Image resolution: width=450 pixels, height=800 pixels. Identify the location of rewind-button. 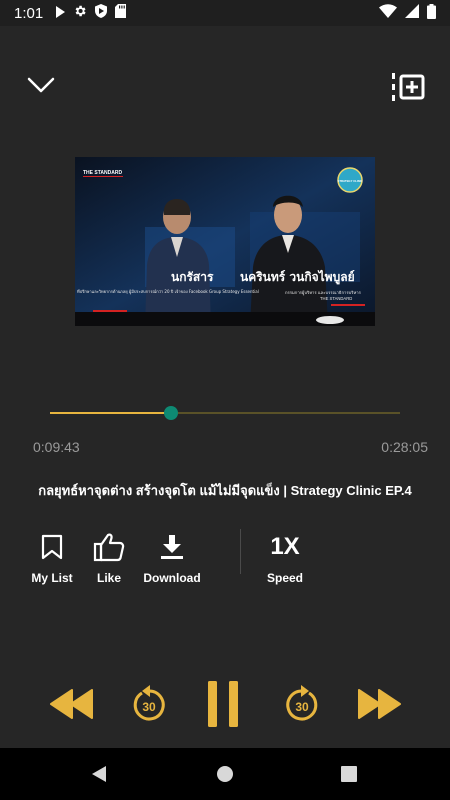
(72, 706).